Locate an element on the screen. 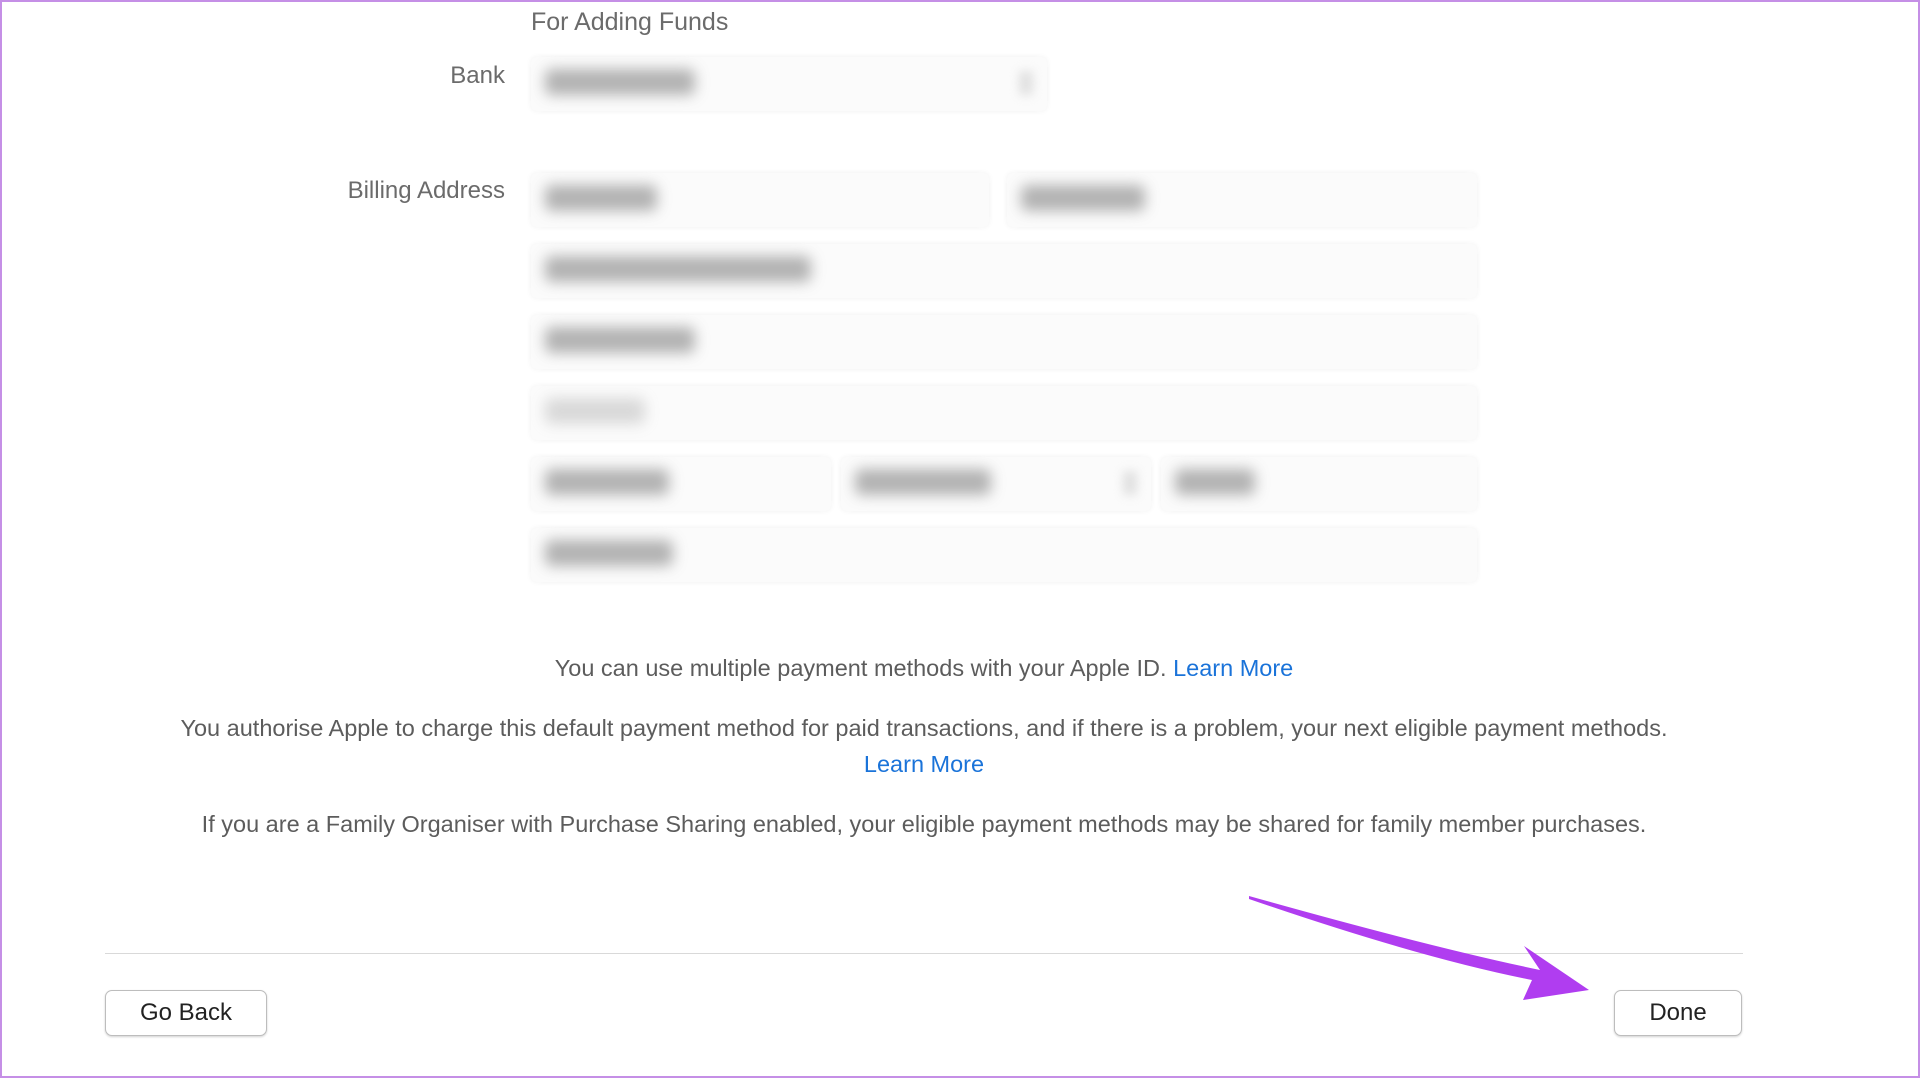 This screenshot has width=1920, height=1078. postcode-value-redacted is located at coordinates (1215, 482).